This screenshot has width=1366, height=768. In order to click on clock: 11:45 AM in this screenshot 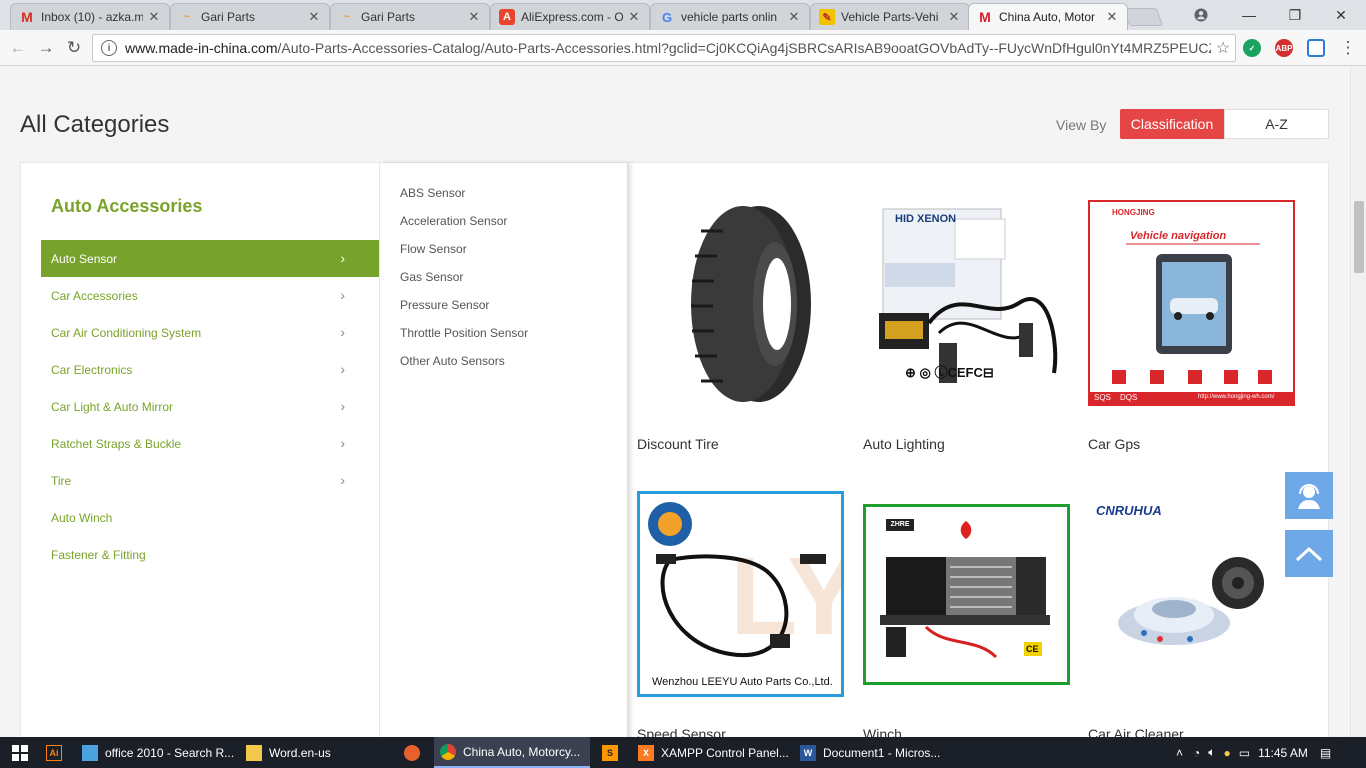, I will do `click(1283, 753)`.